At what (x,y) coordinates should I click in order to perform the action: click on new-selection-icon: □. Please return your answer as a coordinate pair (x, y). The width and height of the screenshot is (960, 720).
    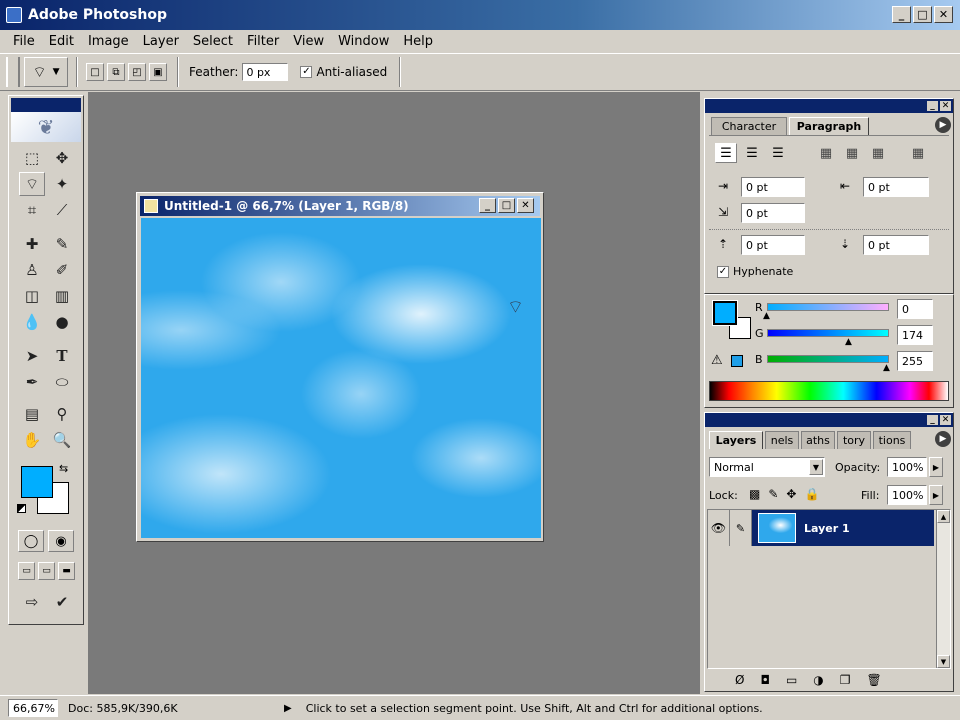
    Looking at the image, I should click on (95, 72).